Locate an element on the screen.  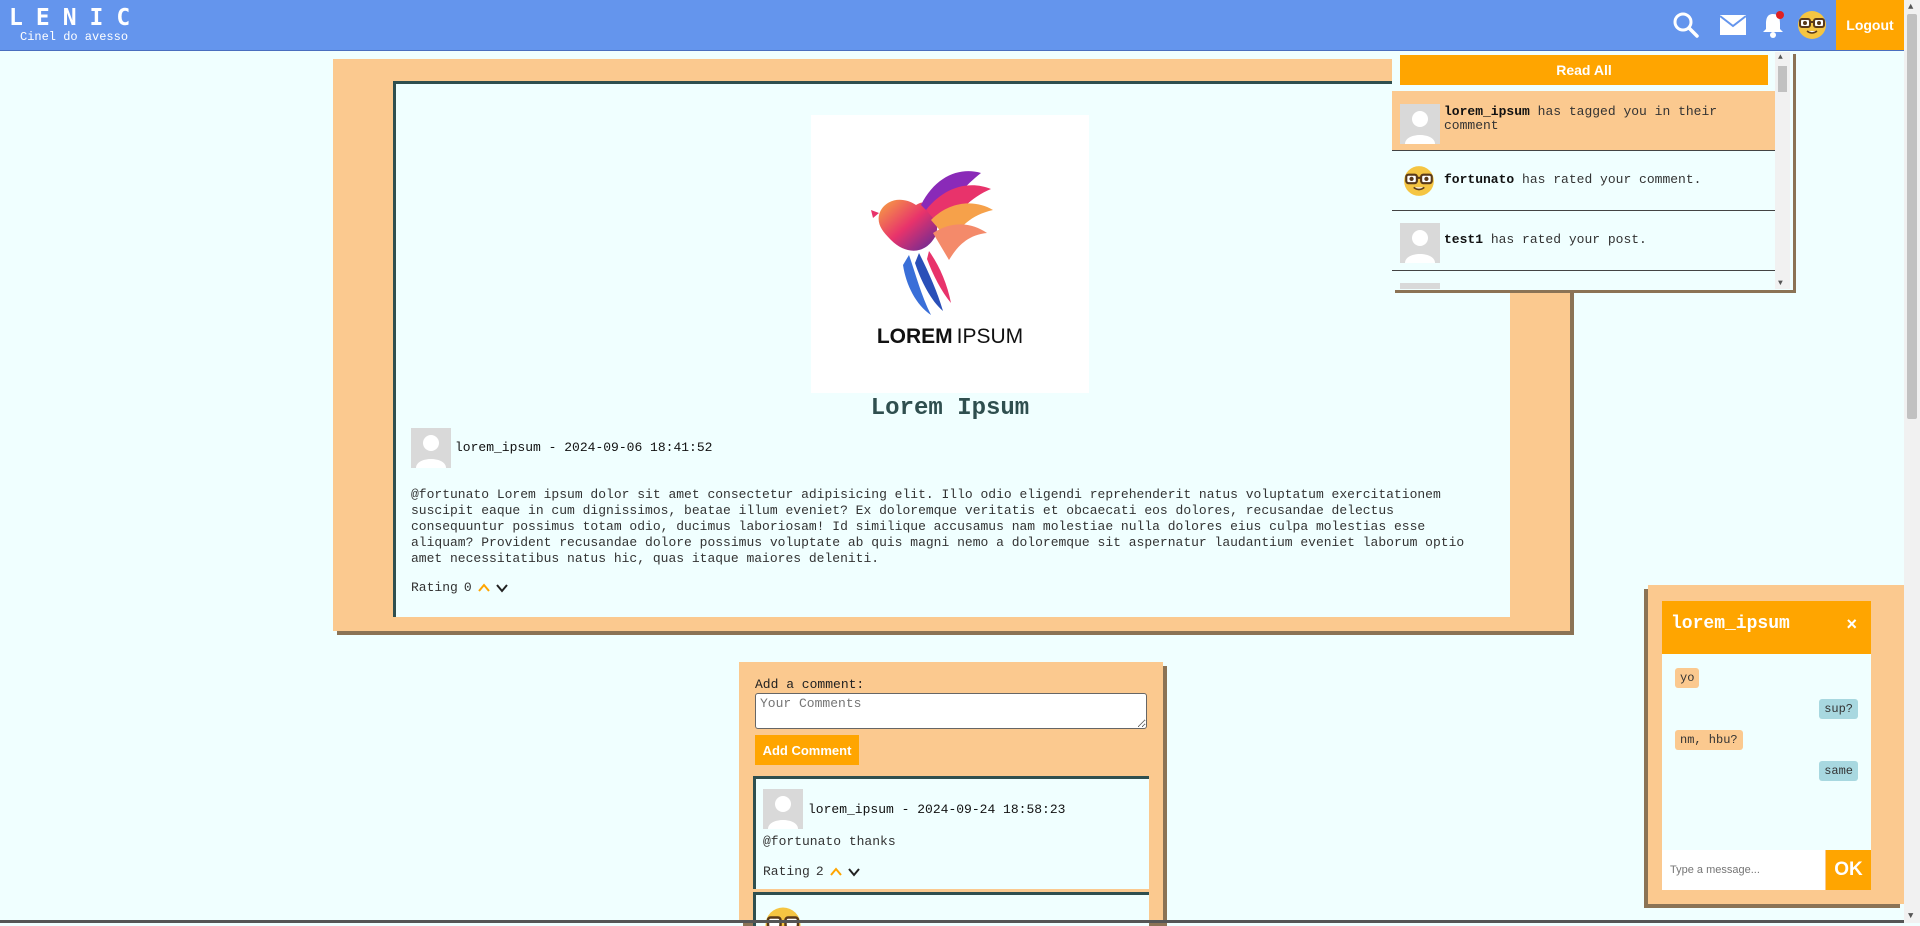
notification-user: lorem_ipsum is located at coordinates (1487, 111).